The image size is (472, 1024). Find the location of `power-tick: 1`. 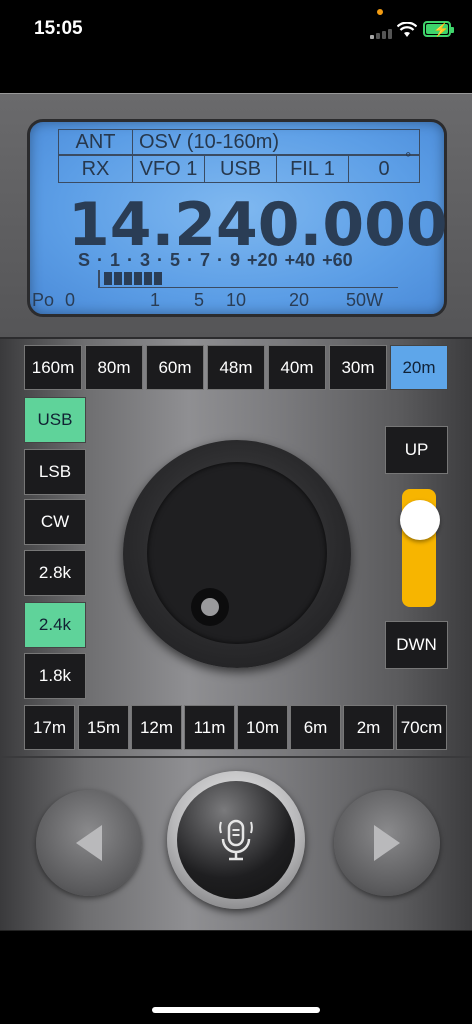

power-tick: 1 is located at coordinates (155, 300).